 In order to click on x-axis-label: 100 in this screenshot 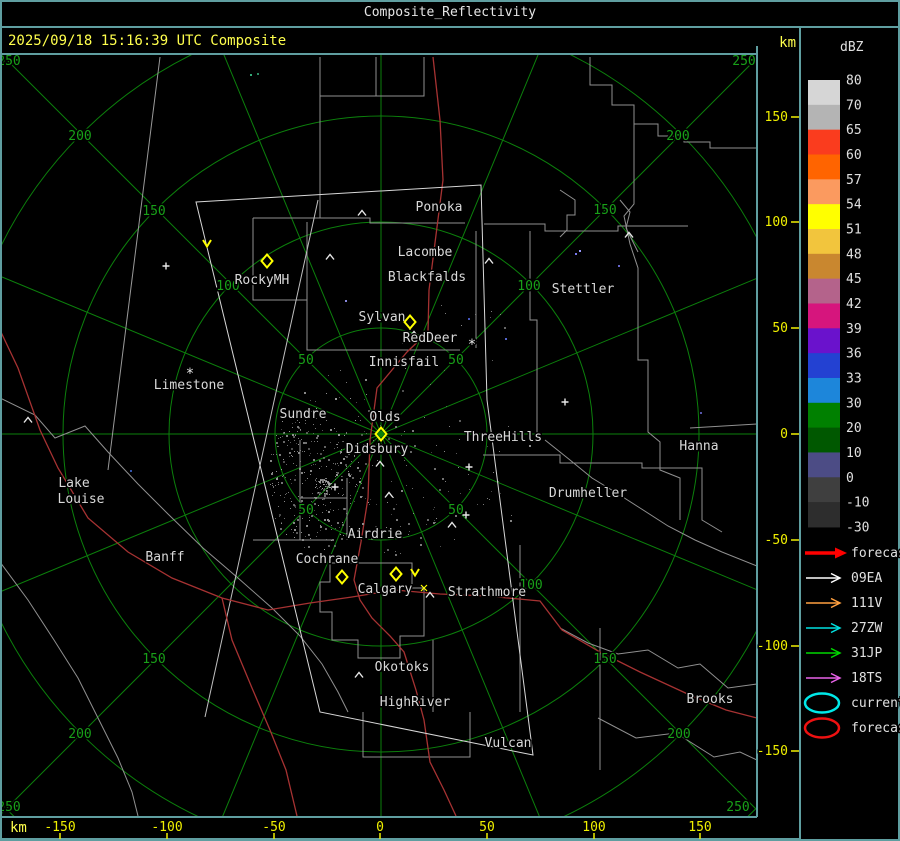, I will do `click(593, 827)`.